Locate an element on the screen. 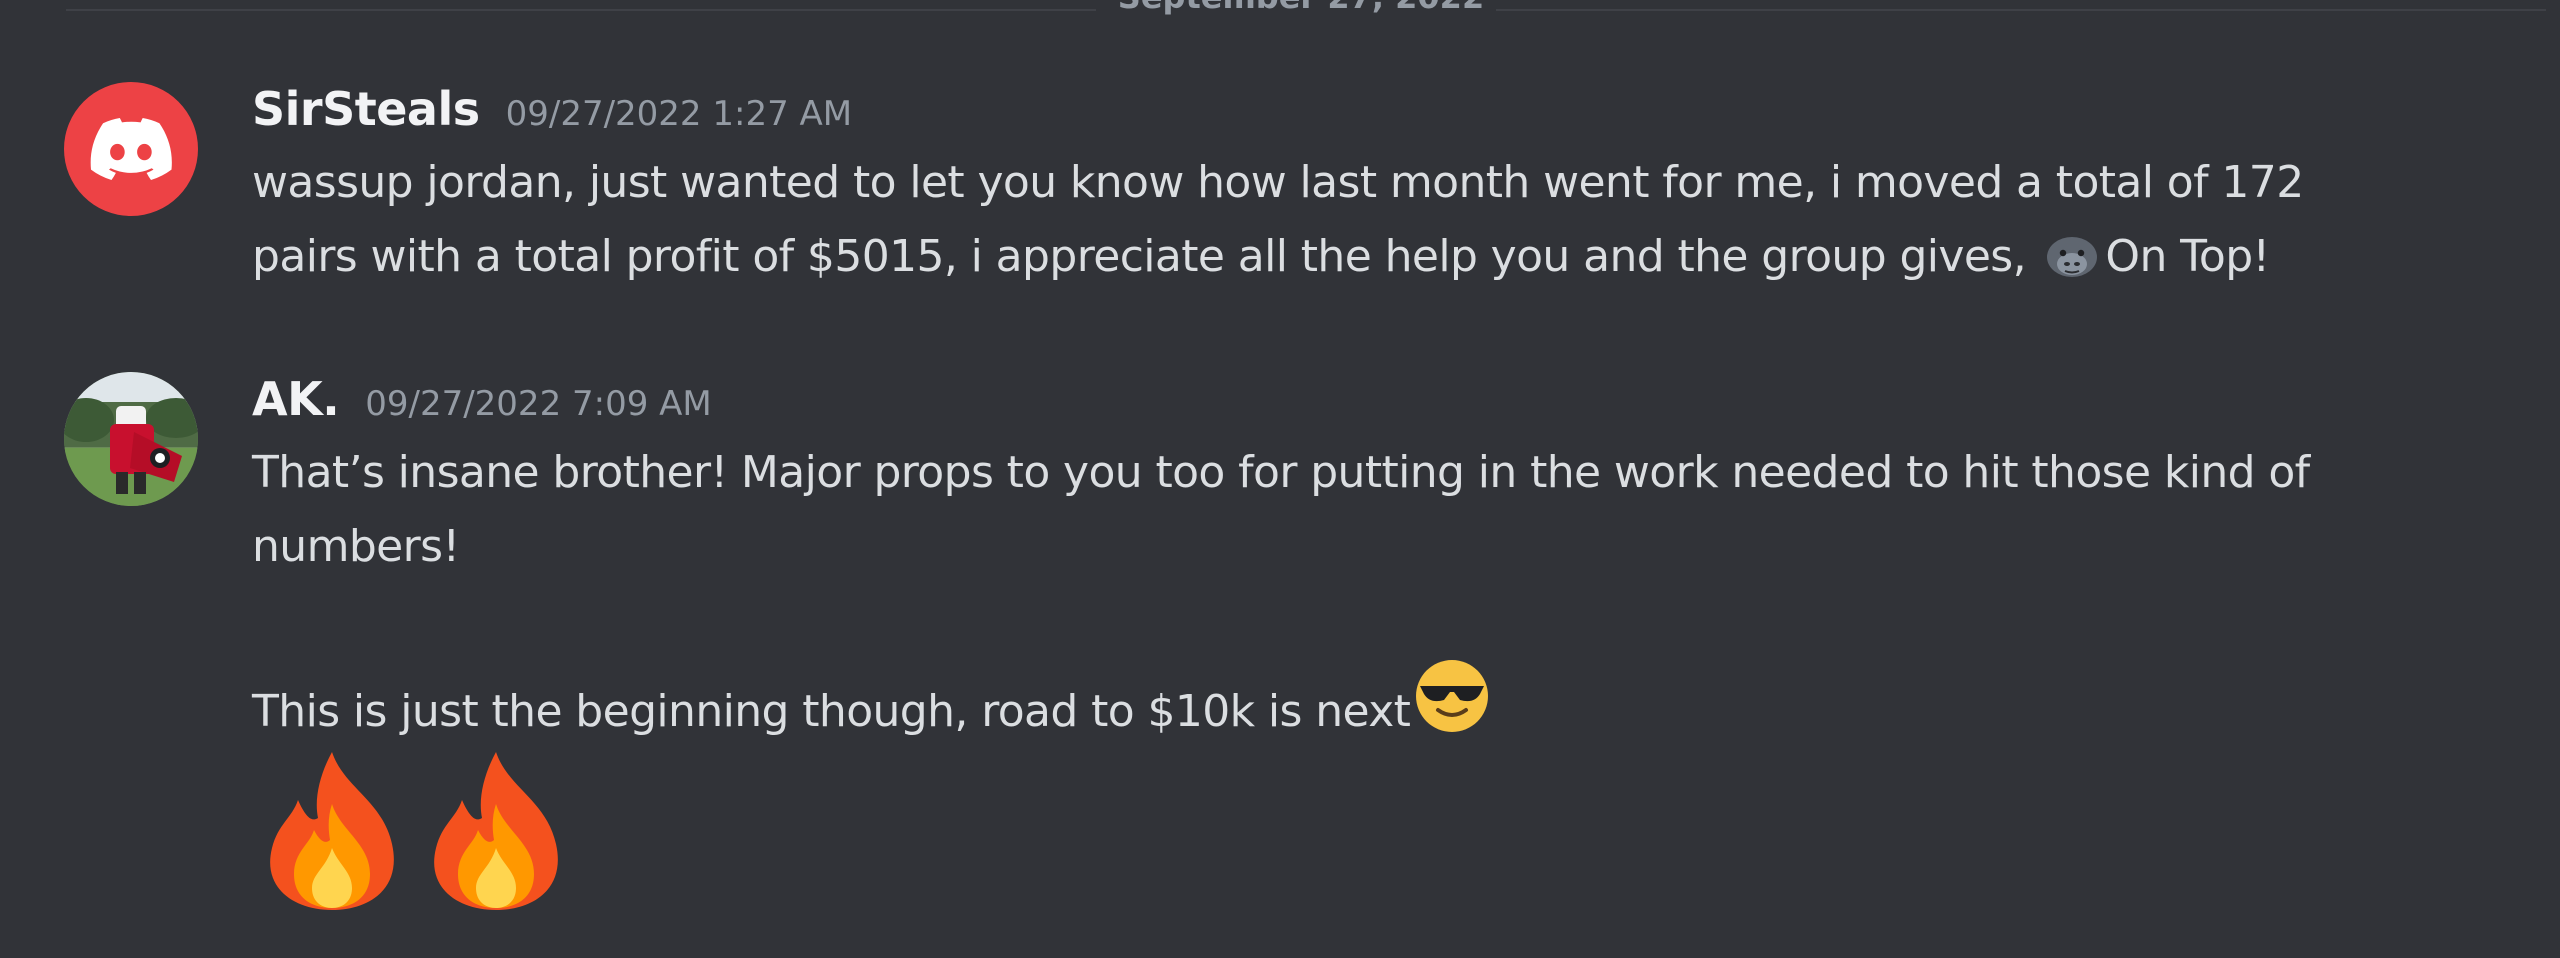 The width and height of the screenshot is (2560, 958). discord-logo-icon is located at coordinates (131, 149).